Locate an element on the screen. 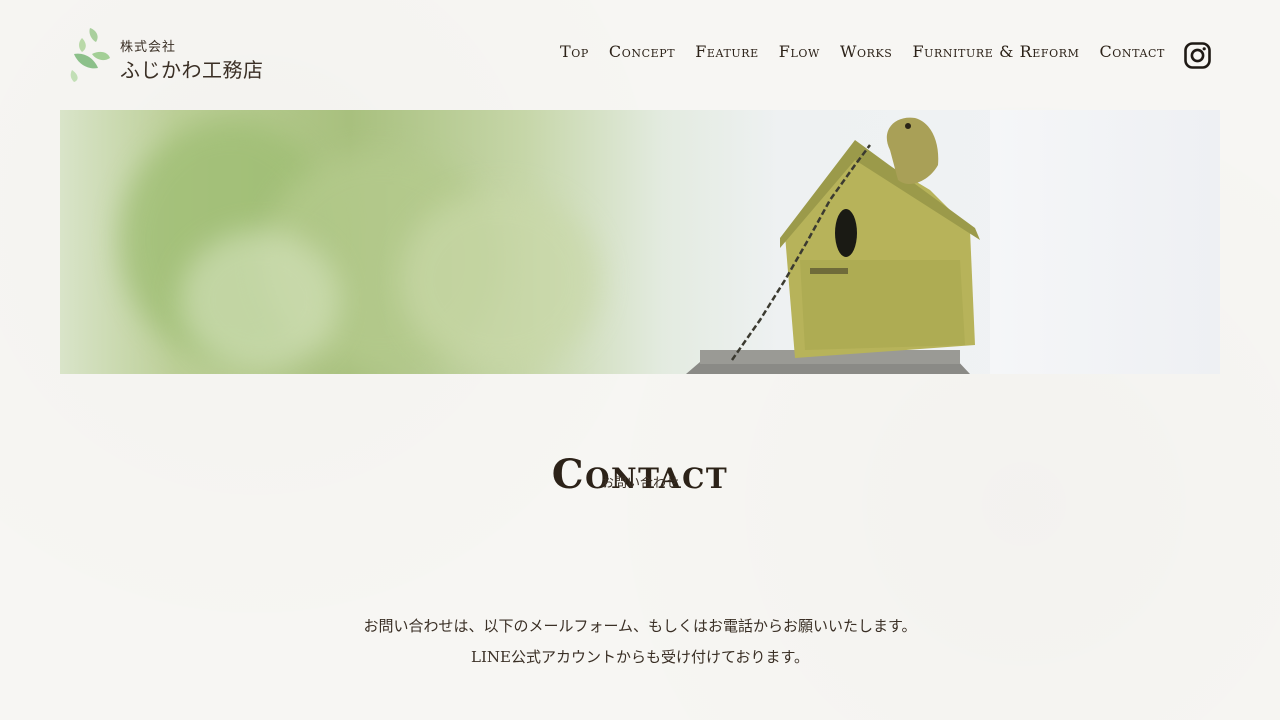 This screenshot has height=720, width=1280. nav-item-concept: Concept is located at coordinates (642, 51).